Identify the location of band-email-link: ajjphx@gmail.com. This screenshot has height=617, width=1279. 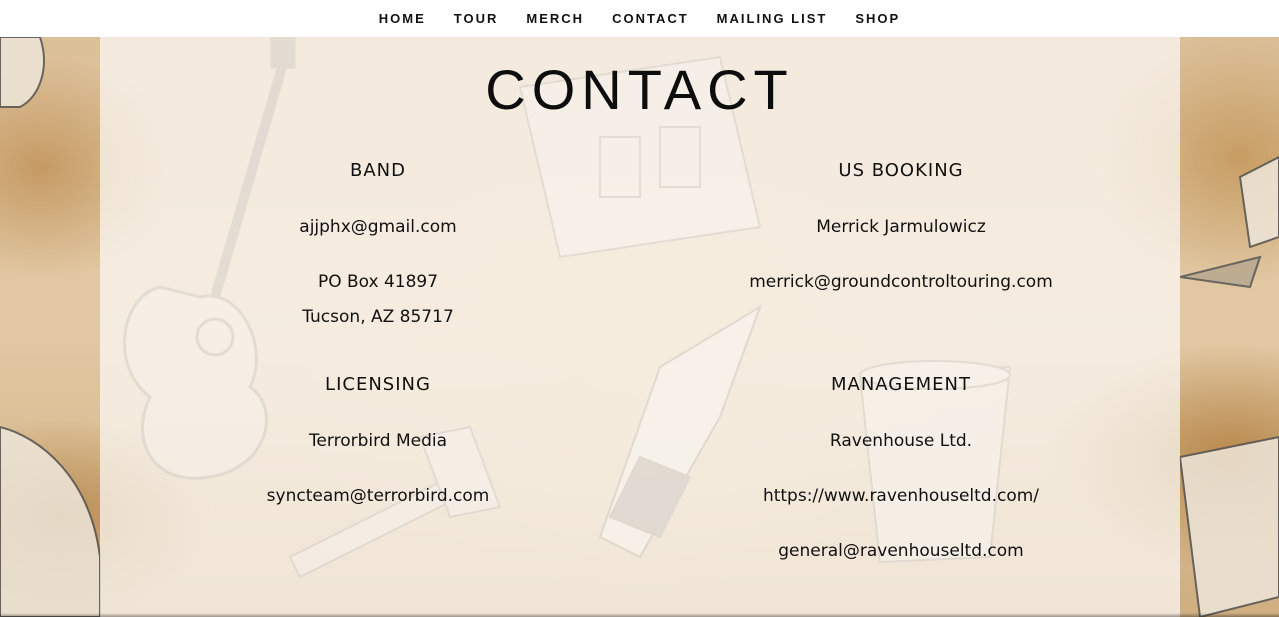
(378, 227).